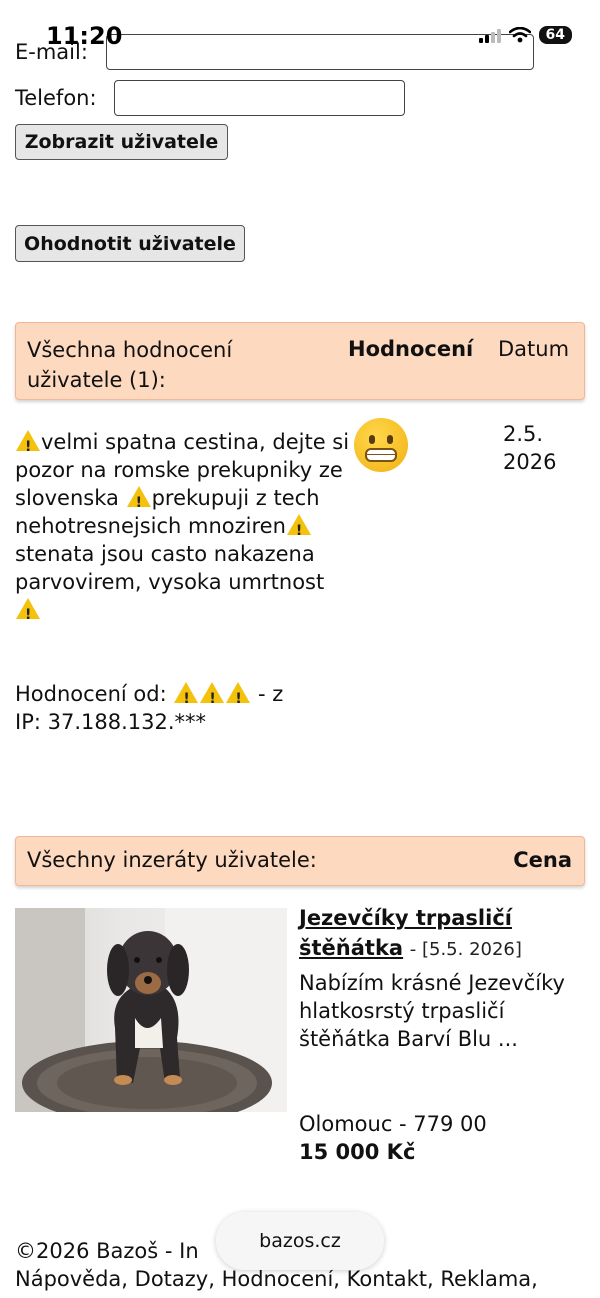 The width and height of the screenshot is (600, 1298). I want to click on browser-address-pill: bazos.cz, so click(300, 1241).